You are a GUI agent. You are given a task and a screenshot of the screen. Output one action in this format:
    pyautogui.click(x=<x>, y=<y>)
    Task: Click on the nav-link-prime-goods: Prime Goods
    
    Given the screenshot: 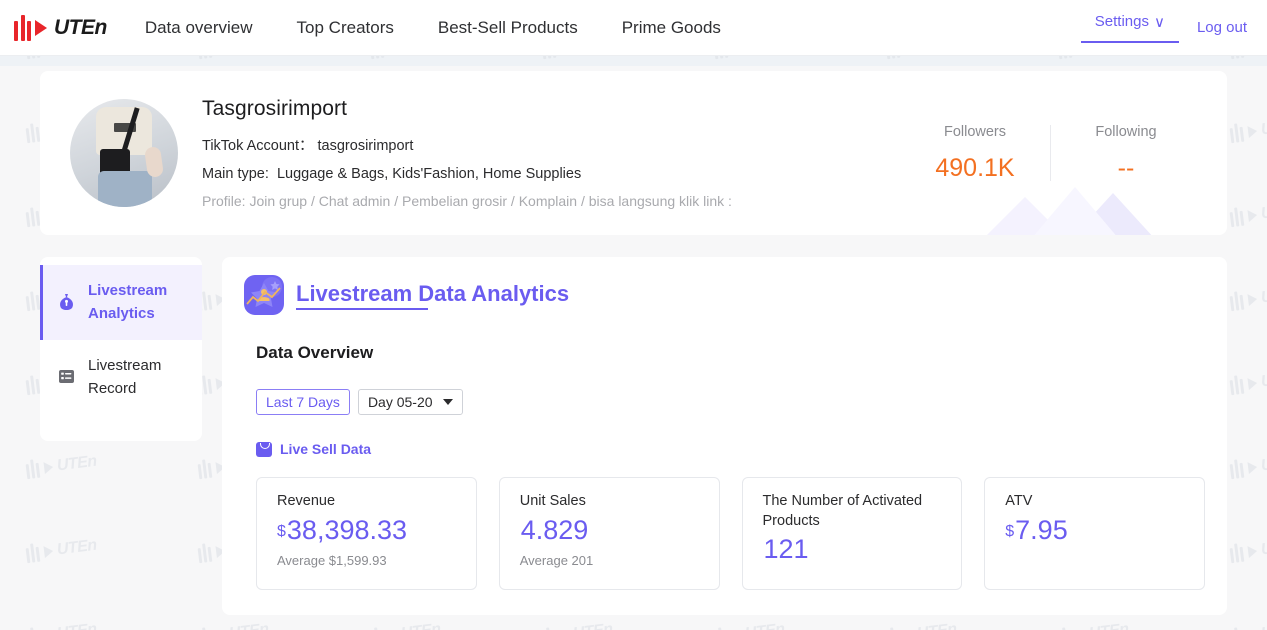 What is the action you would take?
    pyautogui.click(x=671, y=28)
    